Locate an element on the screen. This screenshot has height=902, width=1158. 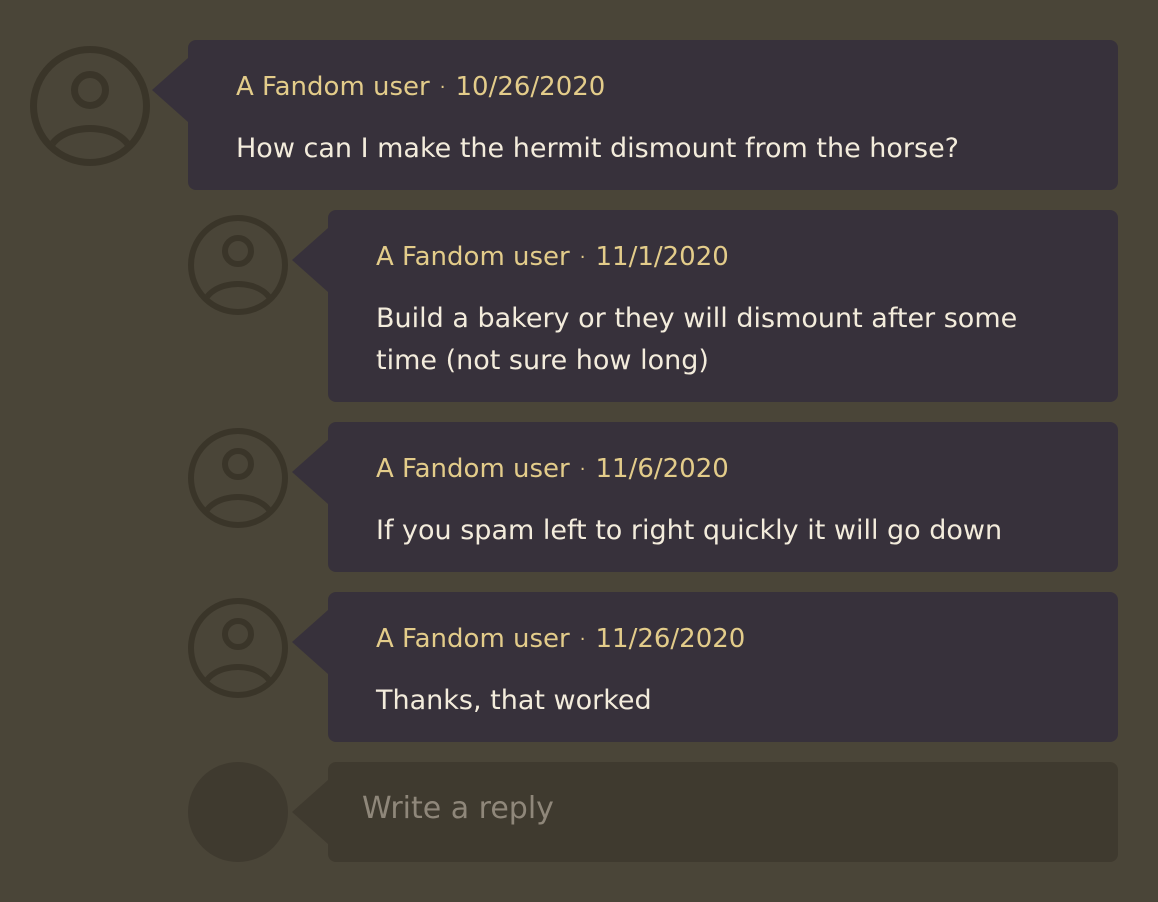
reply-composer is located at coordinates (705, 812).